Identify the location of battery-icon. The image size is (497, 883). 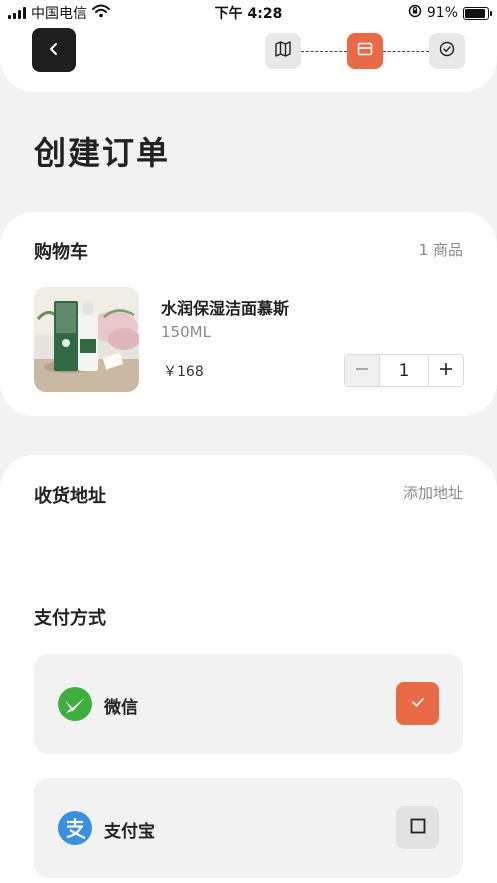
(477, 13).